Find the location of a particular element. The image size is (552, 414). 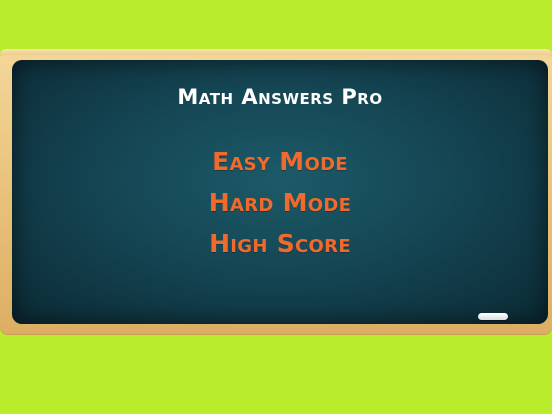

frame-top-edge is located at coordinates (276, 52).